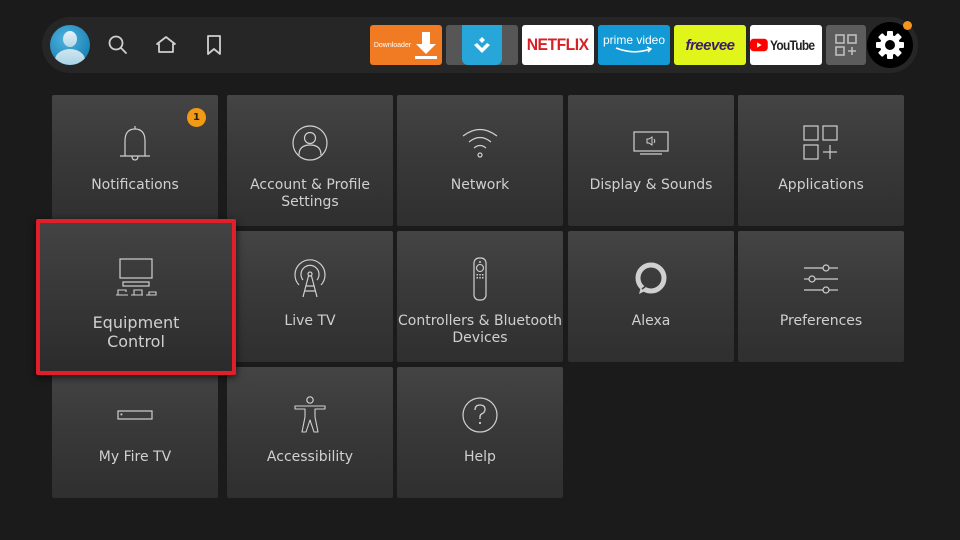 The image size is (960, 540). Describe the element at coordinates (480, 279) in the screenshot. I see `remote-icon` at that location.